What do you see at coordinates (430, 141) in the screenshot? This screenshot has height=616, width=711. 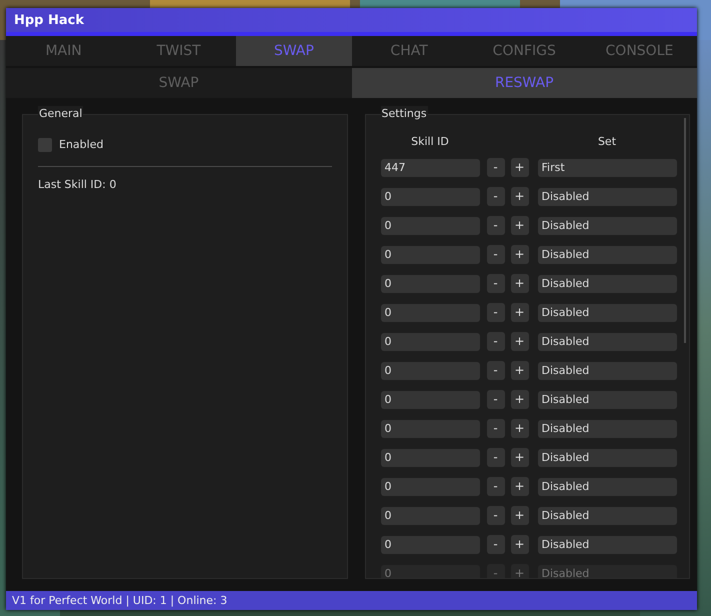 I see `column-header: Skill ID` at bounding box center [430, 141].